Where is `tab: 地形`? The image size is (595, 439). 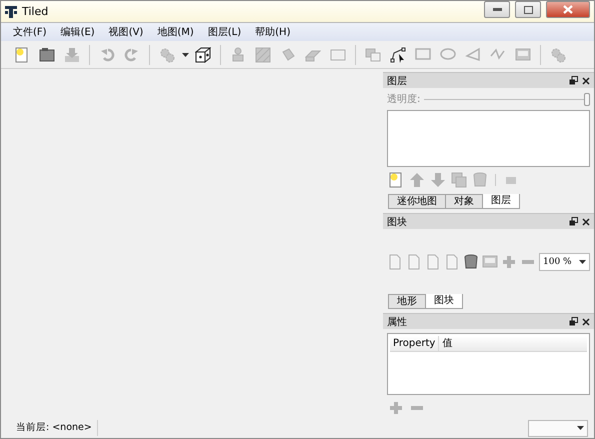
tab: 地形 is located at coordinates (407, 301).